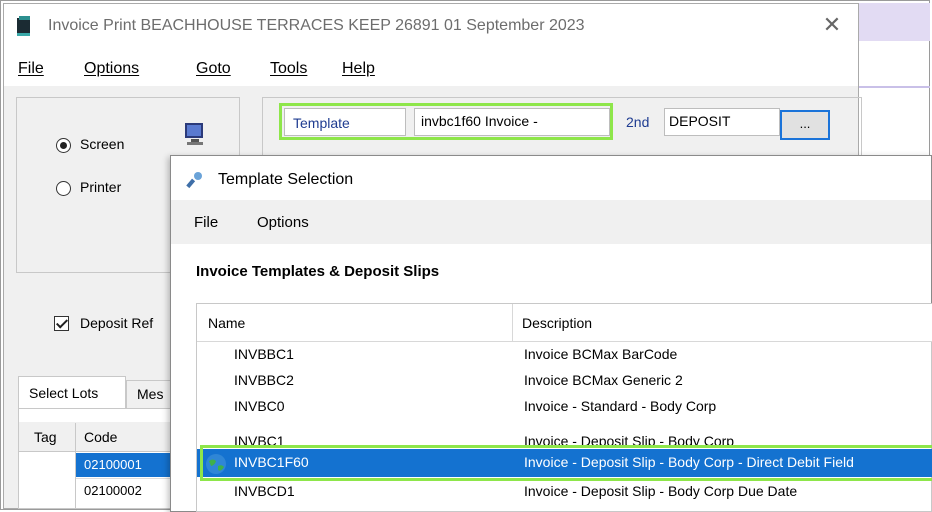  What do you see at coordinates (512, 323) in the screenshot?
I see `column-separator` at bounding box center [512, 323].